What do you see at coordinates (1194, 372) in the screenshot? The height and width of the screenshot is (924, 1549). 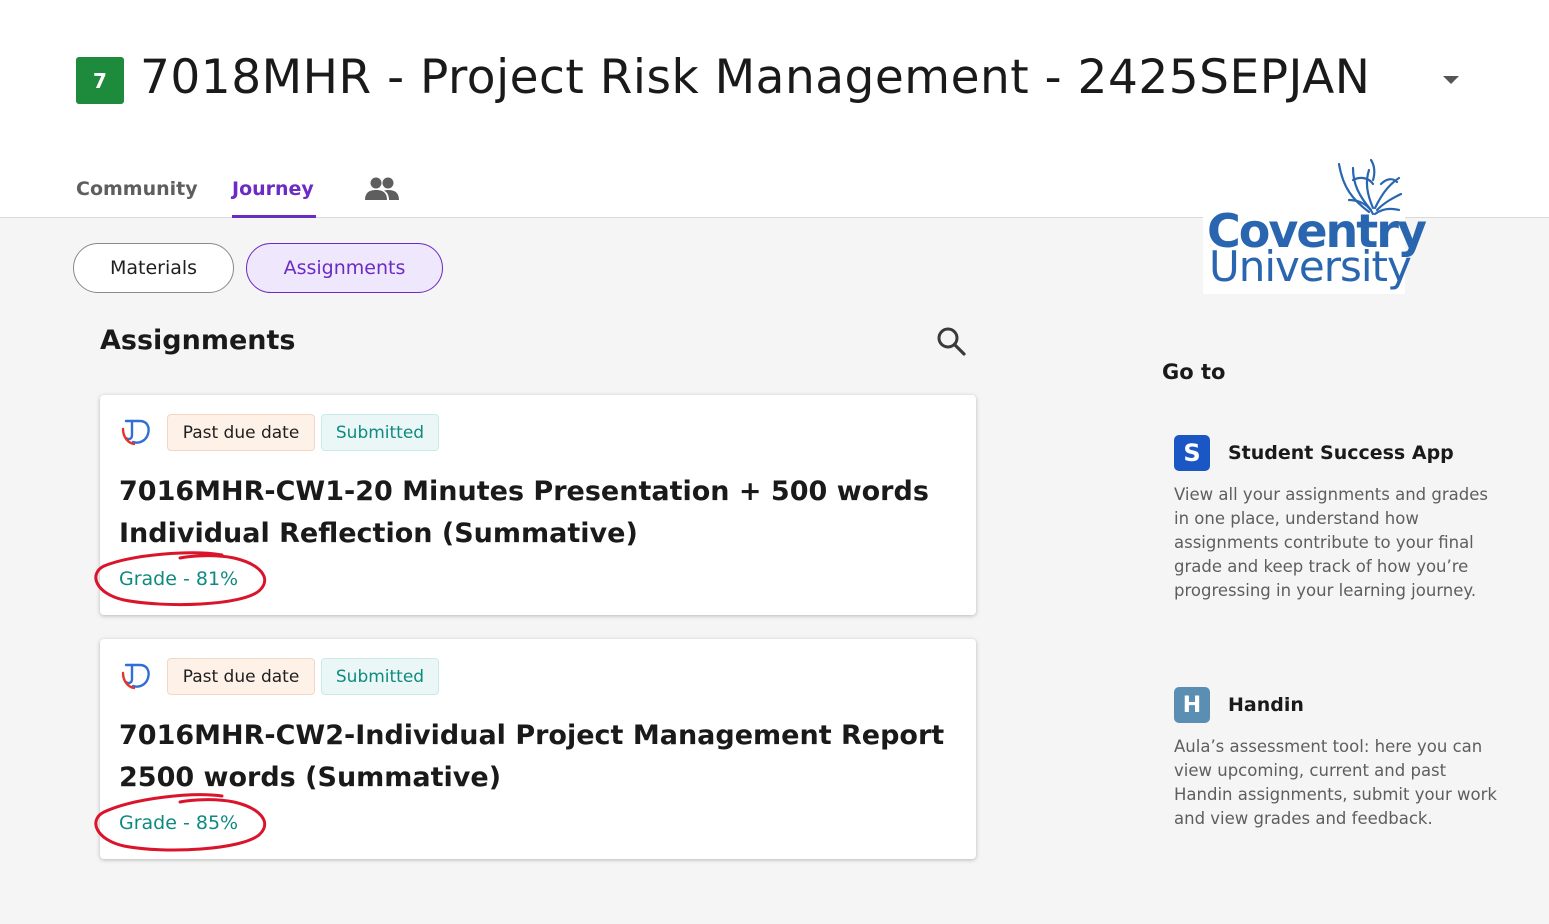 I see `goto-title: Go to` at bounding box center [1194, 372].